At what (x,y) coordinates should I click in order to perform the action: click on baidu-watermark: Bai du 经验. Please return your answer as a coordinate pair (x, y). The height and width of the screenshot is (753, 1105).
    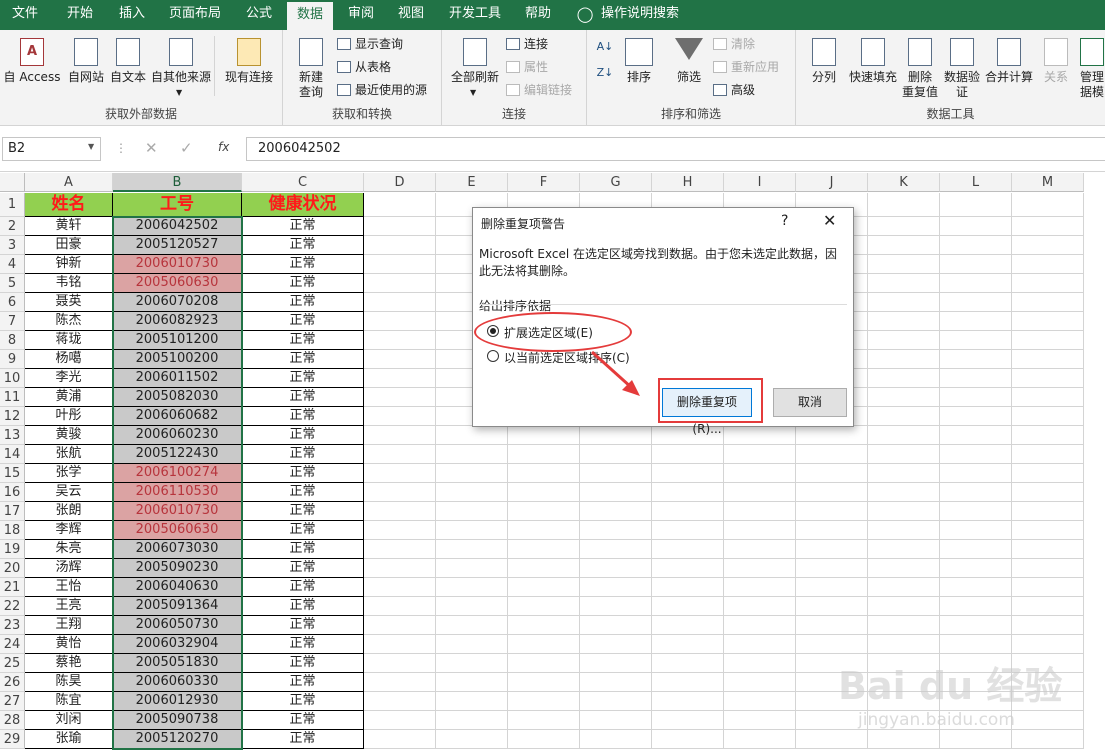
    Looking at the image, I should click on (950, 686).